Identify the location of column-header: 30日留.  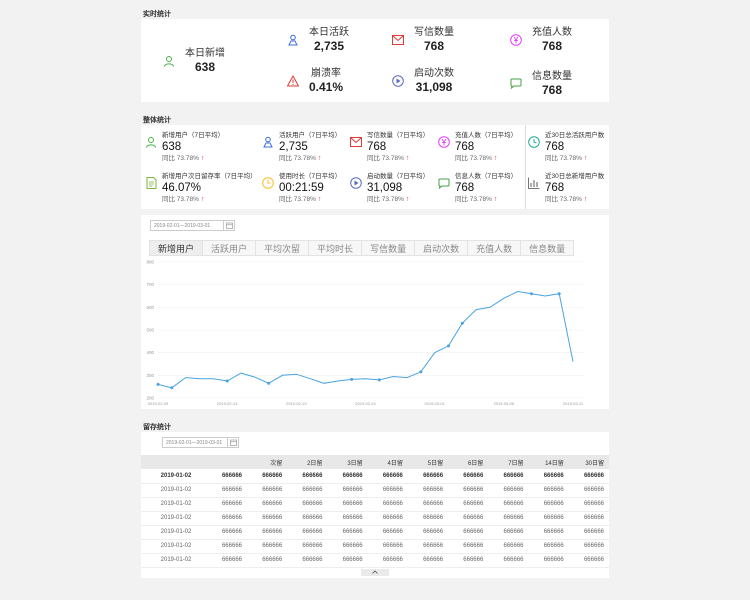
(588, 462).